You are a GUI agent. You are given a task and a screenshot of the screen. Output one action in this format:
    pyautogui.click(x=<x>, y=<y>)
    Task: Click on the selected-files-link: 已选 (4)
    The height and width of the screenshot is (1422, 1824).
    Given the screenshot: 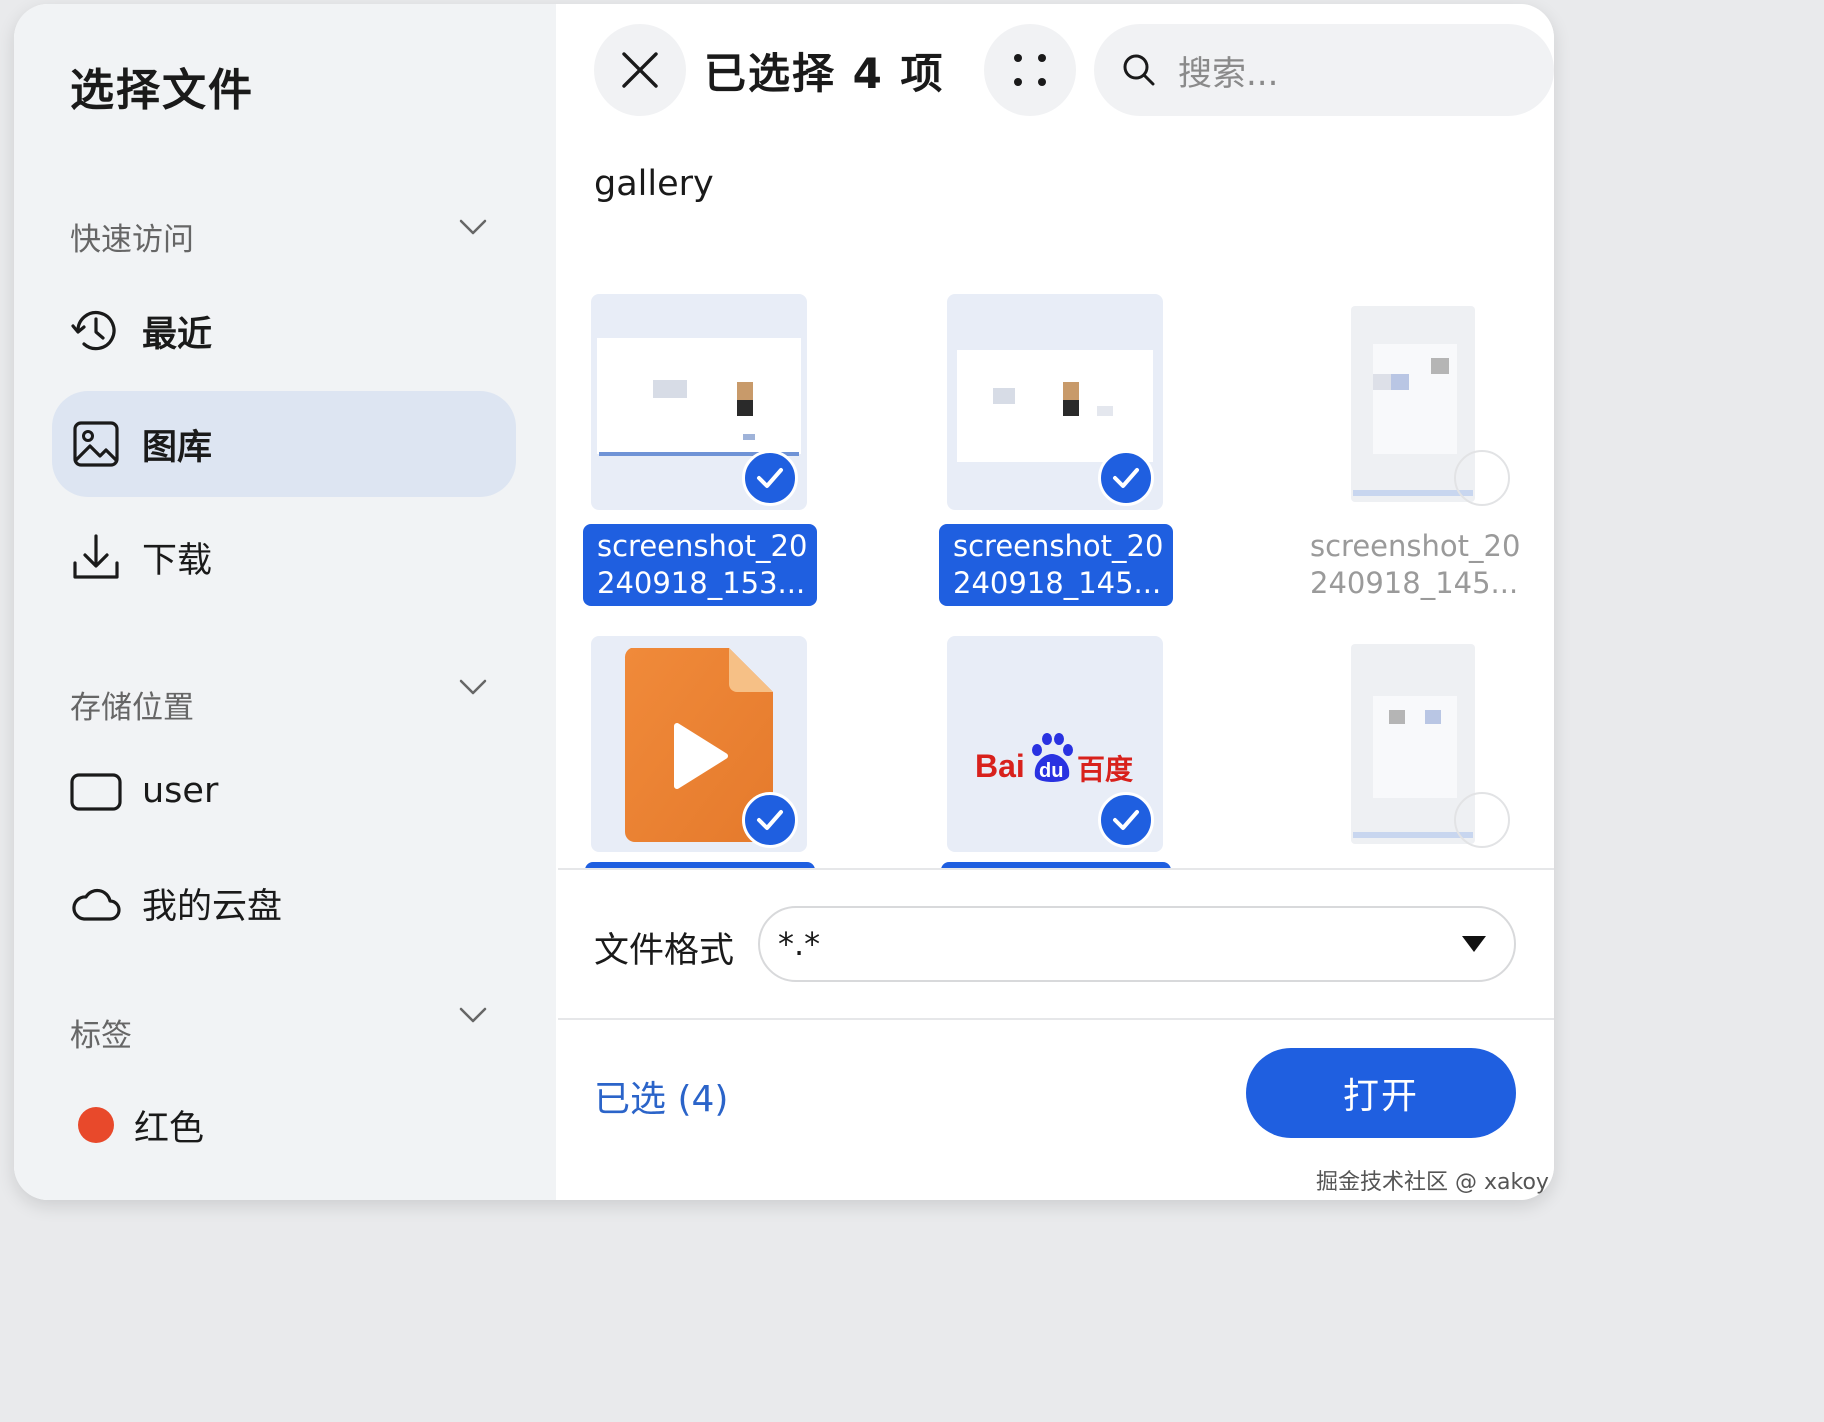 What is the action you would take?
    pyautogui.click(x=661, y=1096)
    